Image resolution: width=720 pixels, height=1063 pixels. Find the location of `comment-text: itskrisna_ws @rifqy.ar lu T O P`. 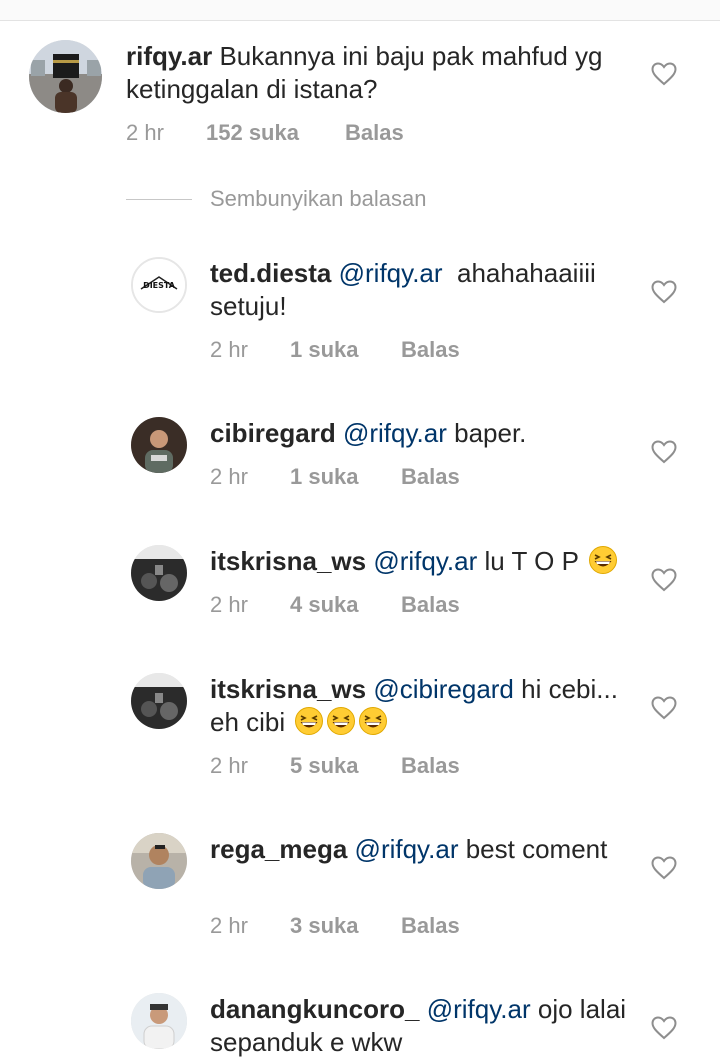

comment-text: itskrisna_ws @rifqy.ar lu T O P is located at coordinates (425, 561).